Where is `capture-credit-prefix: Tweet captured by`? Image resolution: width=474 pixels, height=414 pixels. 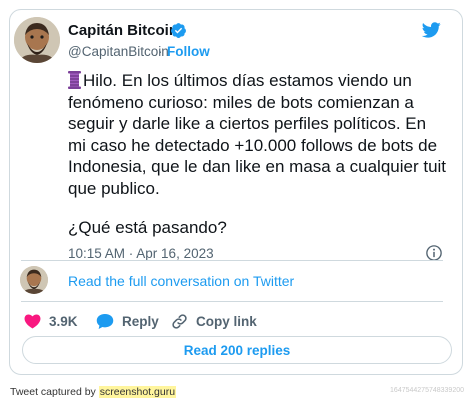
capture-credit-prefix: Tweet captured by is located at coordinates (53, 392).